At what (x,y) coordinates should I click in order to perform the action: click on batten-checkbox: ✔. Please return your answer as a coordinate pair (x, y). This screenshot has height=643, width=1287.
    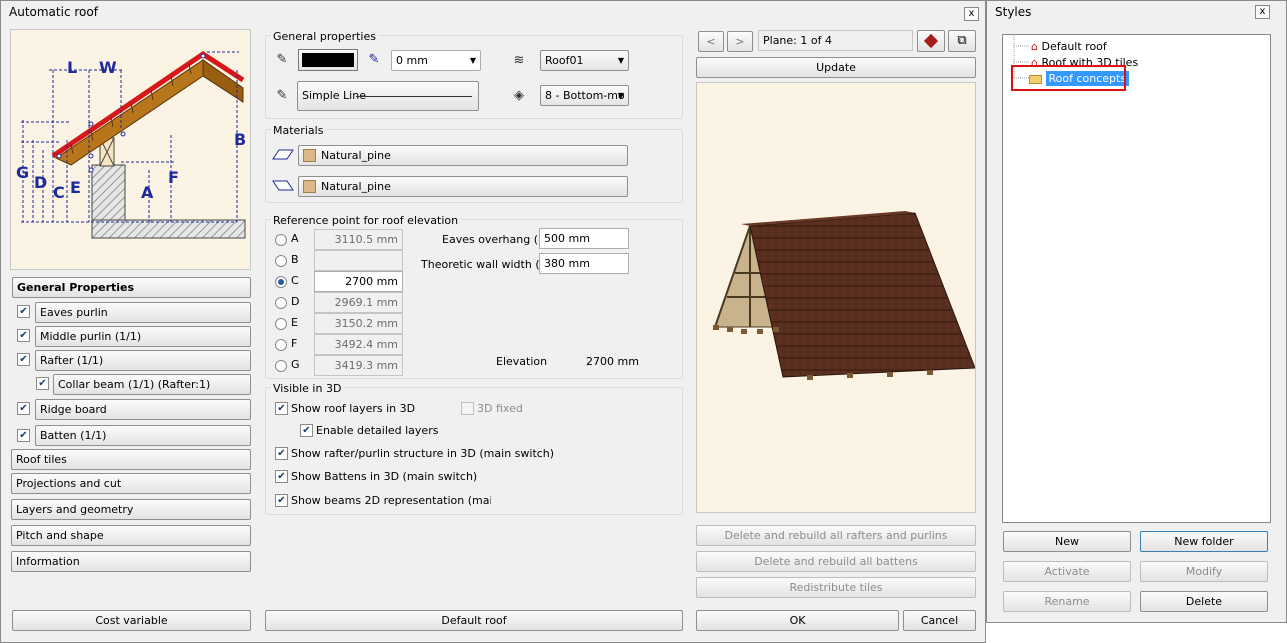
    Looking at the image, I should click on (23, 435).